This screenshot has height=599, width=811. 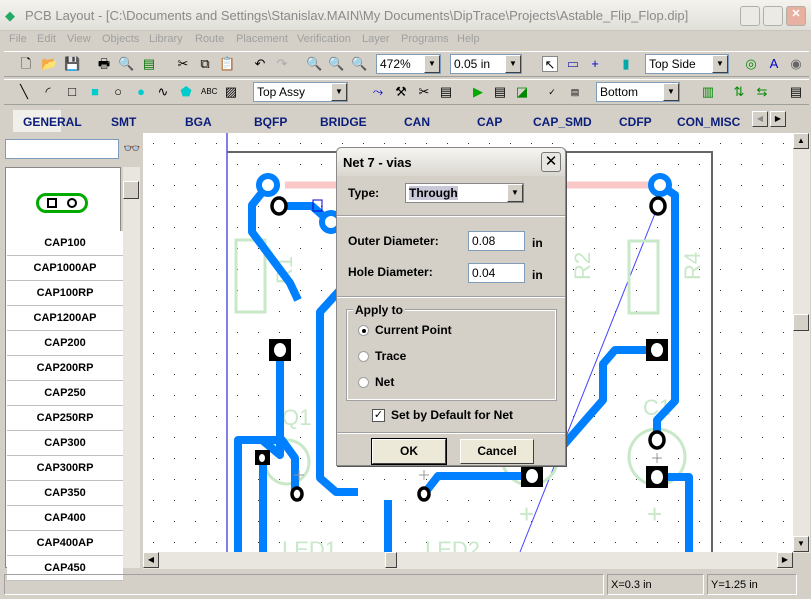 I want to click on component-list-item: CAP1200AP, so click(x=65, y=318).